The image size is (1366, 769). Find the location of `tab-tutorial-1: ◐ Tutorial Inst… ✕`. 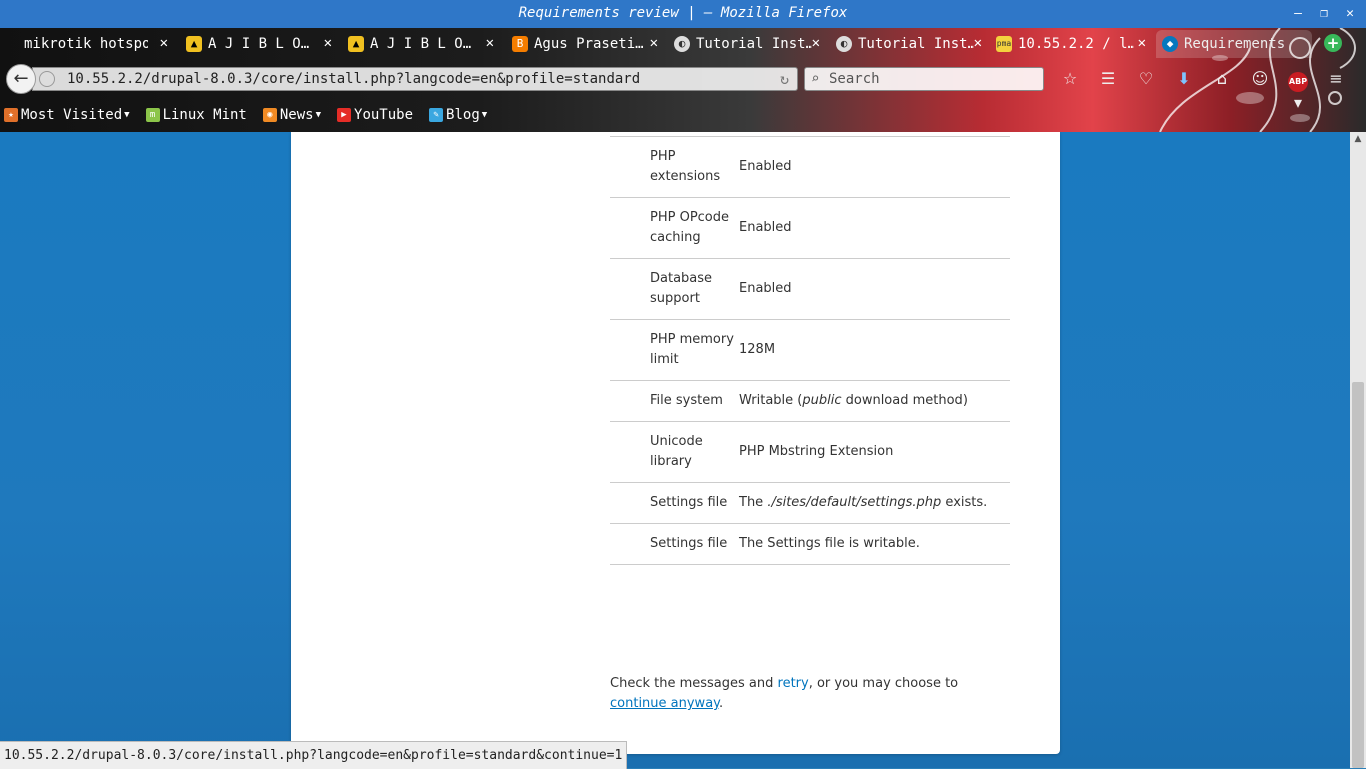

tab-tutorial-1: ◐ Tutorial Inst… ✕ is located at coordinates (747, 44).